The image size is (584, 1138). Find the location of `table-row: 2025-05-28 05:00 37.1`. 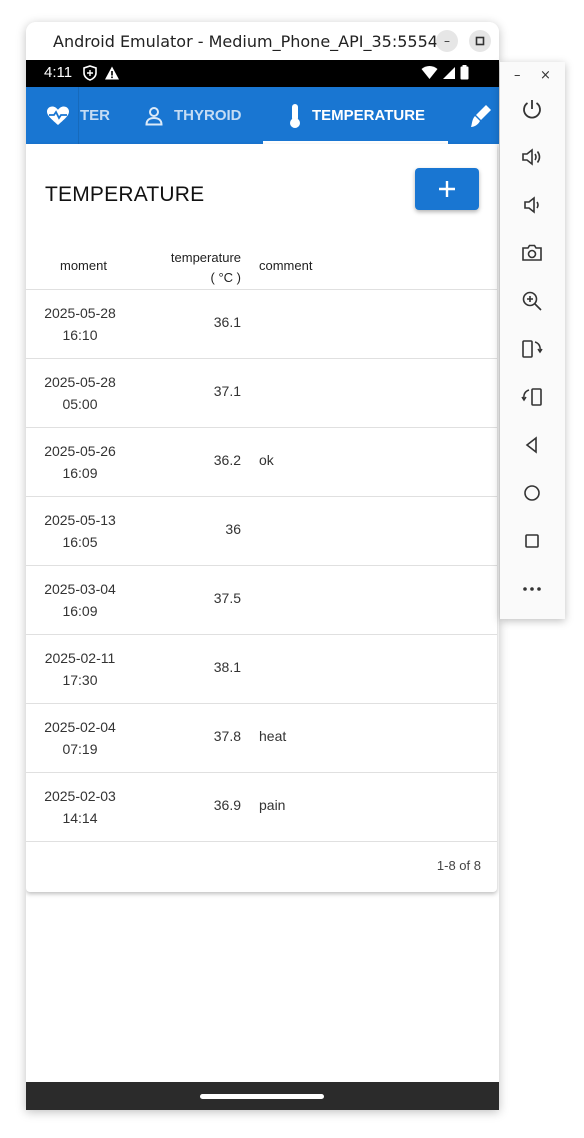

table-row: 2025-05-28 05:00 37.1 is located at coordinates (261, 393).